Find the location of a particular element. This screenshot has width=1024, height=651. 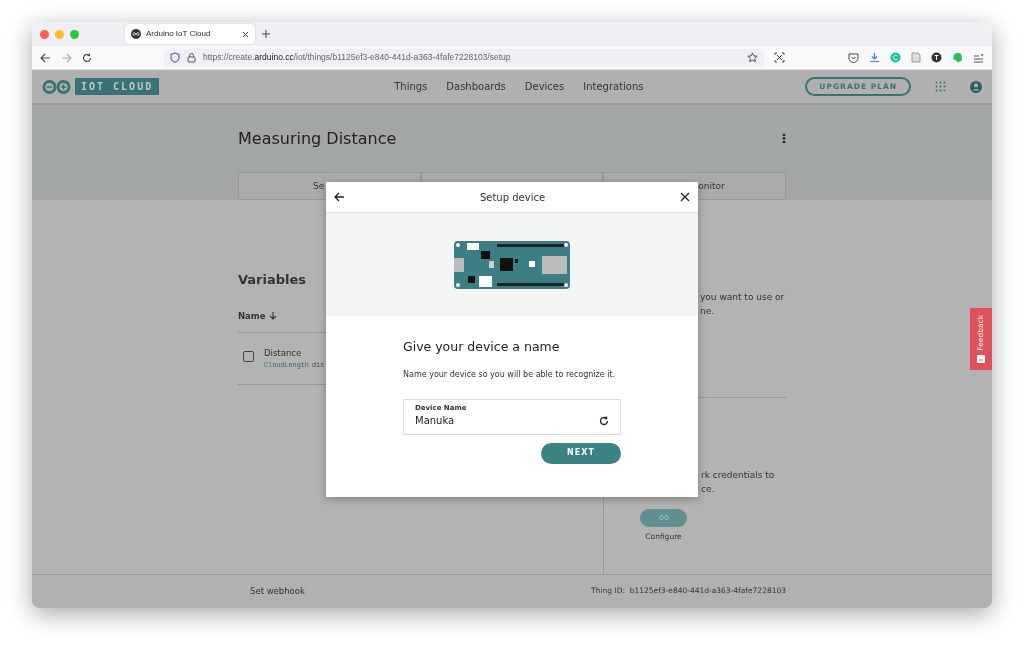

back-arrow-icon is located at coordinates (339, 197).